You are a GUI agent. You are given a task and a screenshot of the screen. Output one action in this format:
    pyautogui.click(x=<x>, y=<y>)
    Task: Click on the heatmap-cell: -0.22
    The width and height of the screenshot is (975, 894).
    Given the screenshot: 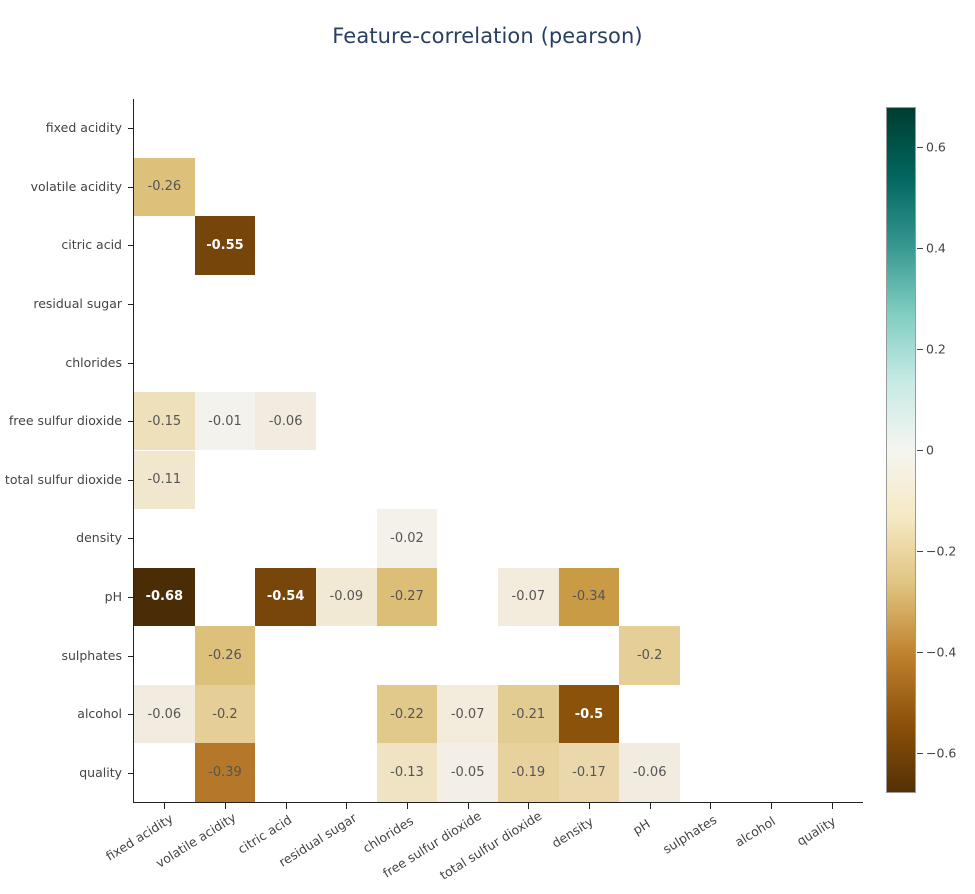 What is the action you would take?
    pyautogui.click(x=407, y=714)
    